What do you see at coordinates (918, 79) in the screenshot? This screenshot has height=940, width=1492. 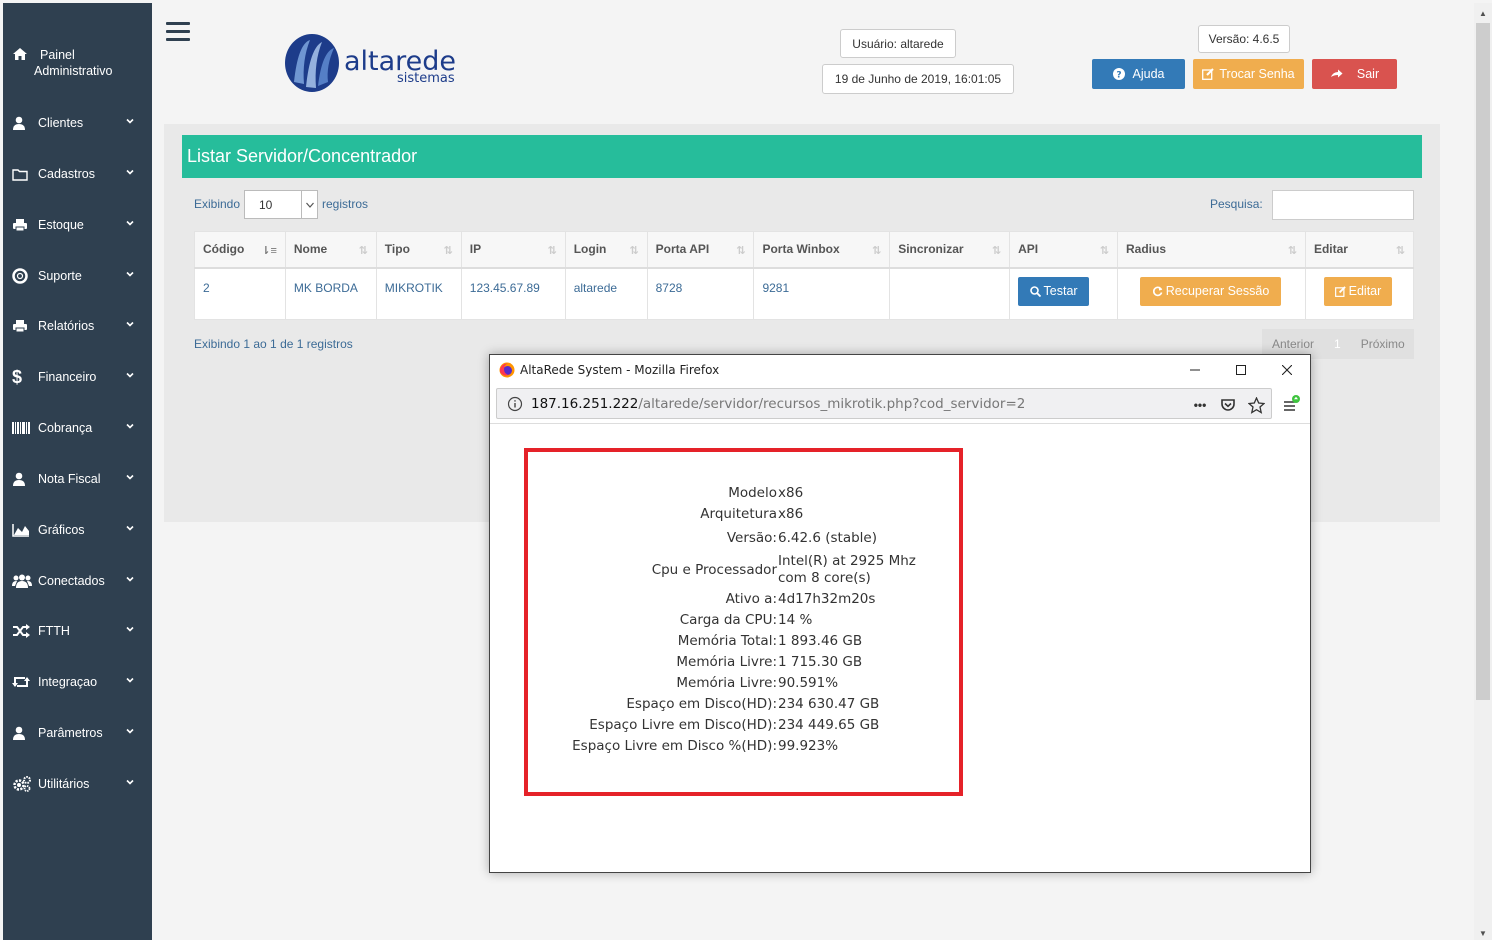 I see `datetime-label: 19 de Junho de 2019, 16:01:05` at bounding box center [918, 79].